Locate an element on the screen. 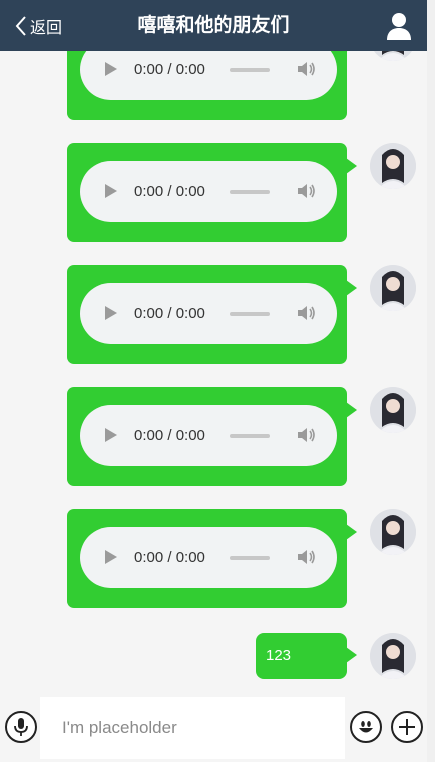  microphone-icon is located at coordinates (21, 727).